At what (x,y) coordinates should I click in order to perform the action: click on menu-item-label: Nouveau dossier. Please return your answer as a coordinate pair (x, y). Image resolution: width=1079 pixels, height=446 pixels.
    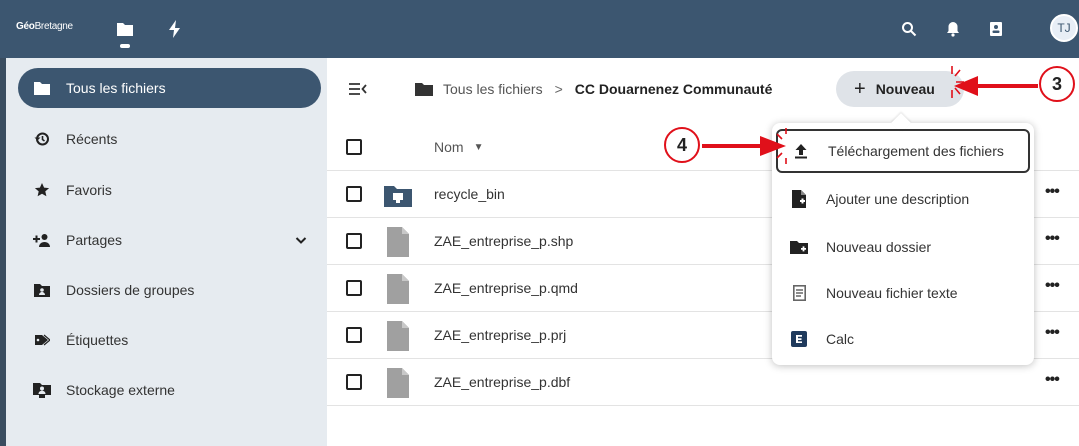
    Looking at the image, I should click on (879, 247).